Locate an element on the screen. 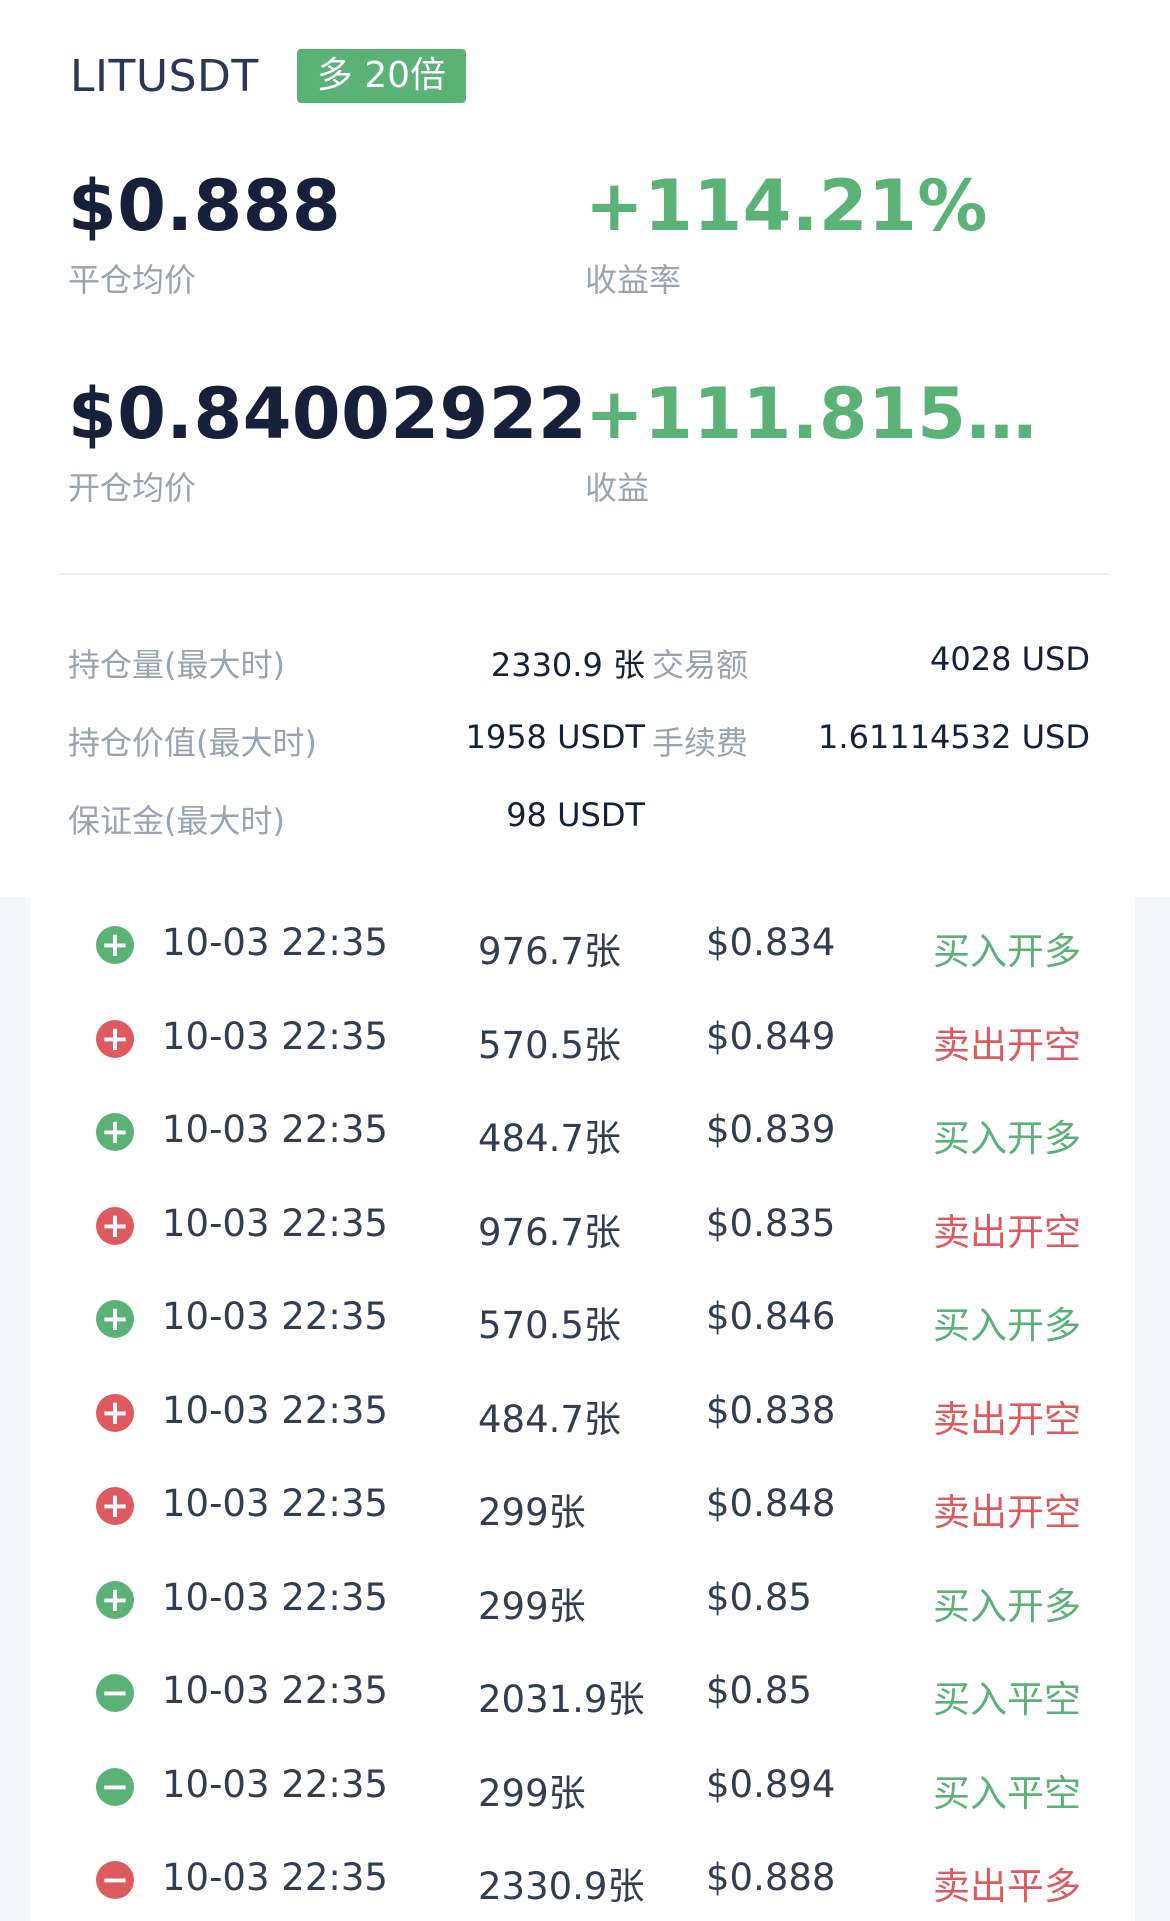 The height and width of the screenshot is (1921, 1170). trade-quantity: 2031.9张 is located at coordinates (561, 1699).